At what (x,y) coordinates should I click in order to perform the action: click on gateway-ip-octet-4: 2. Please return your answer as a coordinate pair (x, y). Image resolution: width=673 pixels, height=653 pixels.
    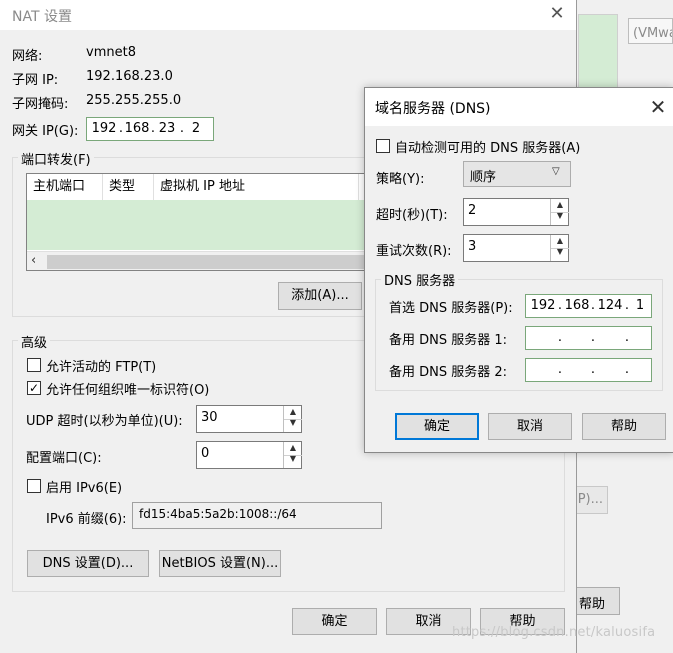
    Looking at the image, I should click on (196, 128).